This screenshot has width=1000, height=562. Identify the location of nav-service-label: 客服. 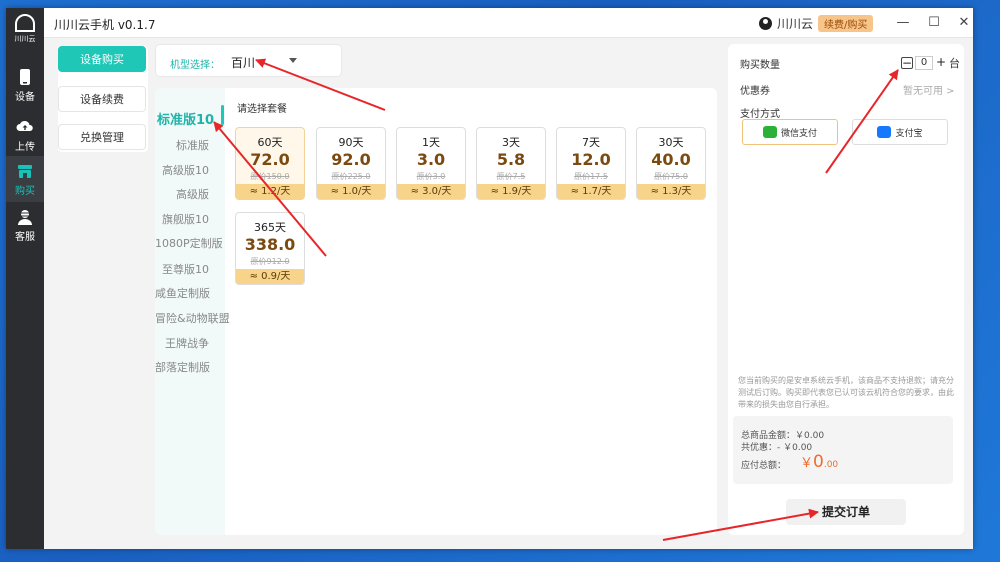
(25, 237).